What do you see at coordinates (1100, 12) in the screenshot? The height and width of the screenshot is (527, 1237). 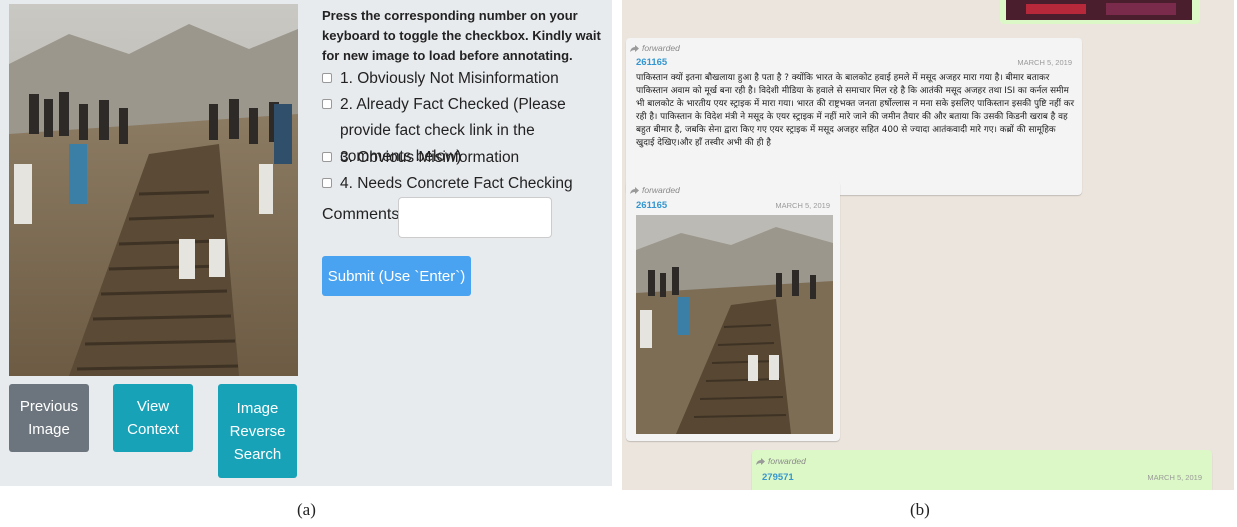 I see `previous-image-thumbnail` at bounding box center [1100, 12].